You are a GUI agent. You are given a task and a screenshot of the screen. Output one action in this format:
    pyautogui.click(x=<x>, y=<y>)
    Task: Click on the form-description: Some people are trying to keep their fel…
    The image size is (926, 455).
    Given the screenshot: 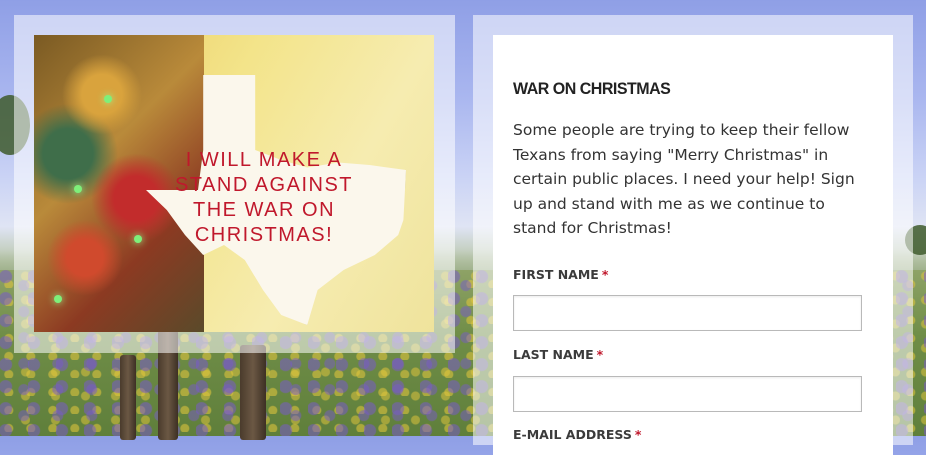 What is the action you would take?
    pyautogui.click(x=684, y=179)
    